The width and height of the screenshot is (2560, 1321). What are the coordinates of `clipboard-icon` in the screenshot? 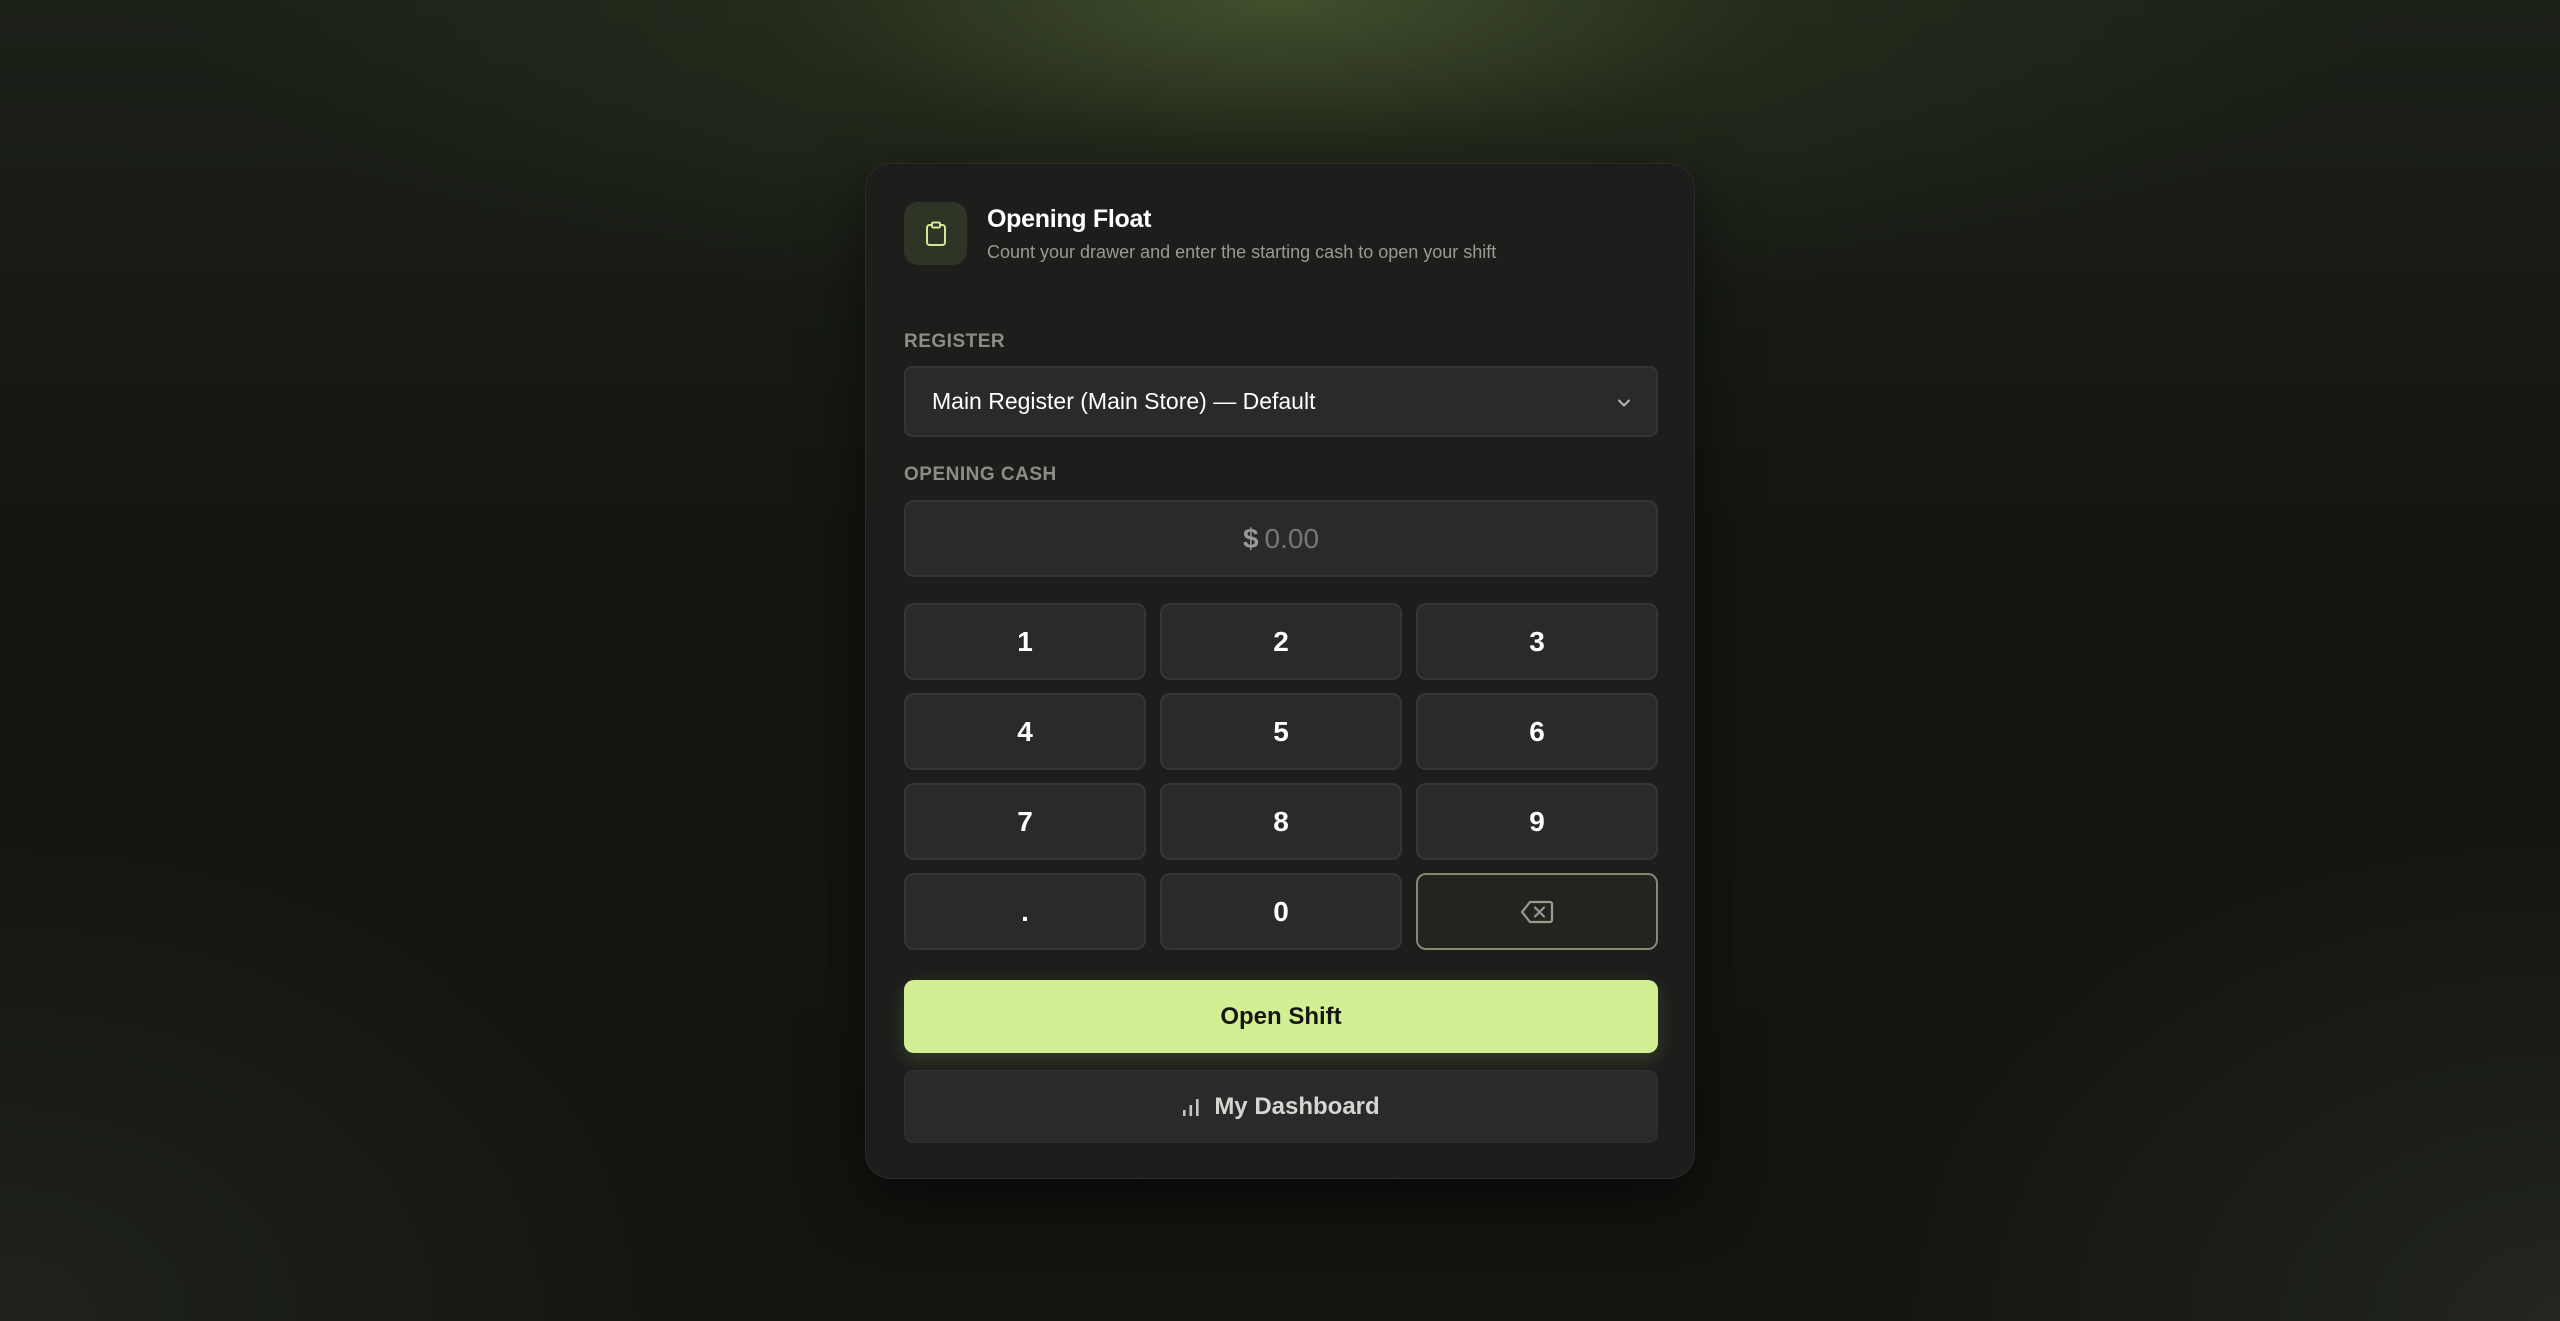 It's located at (935, 233).